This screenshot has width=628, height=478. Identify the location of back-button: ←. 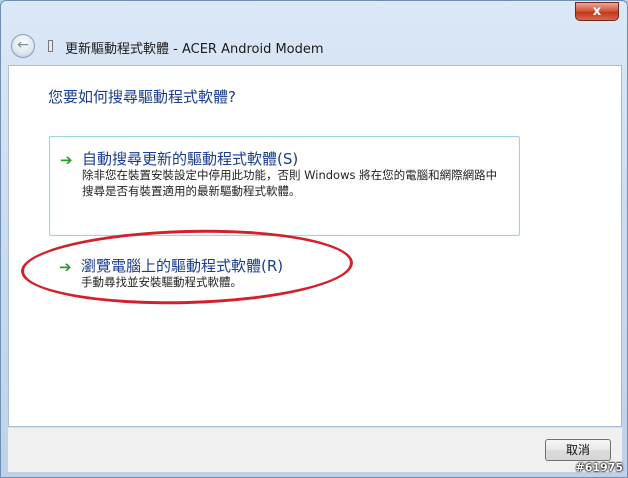
(23, 46).